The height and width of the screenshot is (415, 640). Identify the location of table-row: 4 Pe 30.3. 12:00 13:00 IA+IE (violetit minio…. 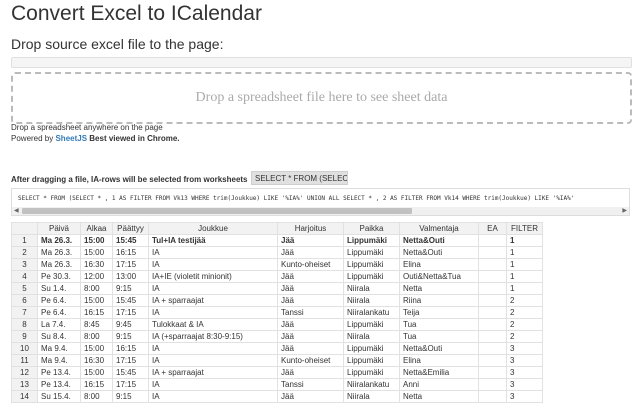
(277, 276).